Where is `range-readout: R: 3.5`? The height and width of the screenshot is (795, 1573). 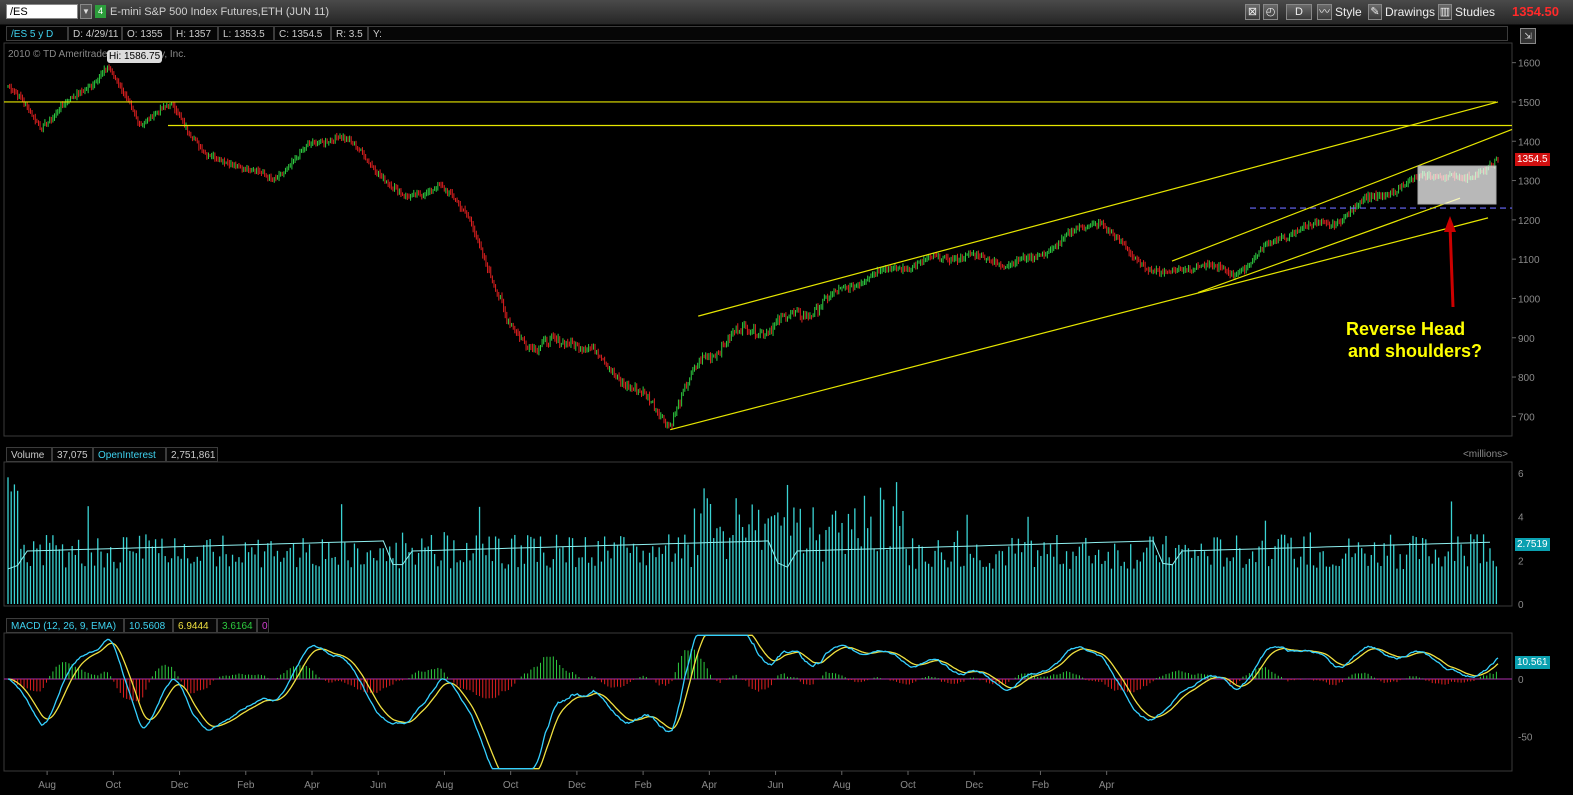
range-readout: R: 3.5 is located at coordinates (349, 33).